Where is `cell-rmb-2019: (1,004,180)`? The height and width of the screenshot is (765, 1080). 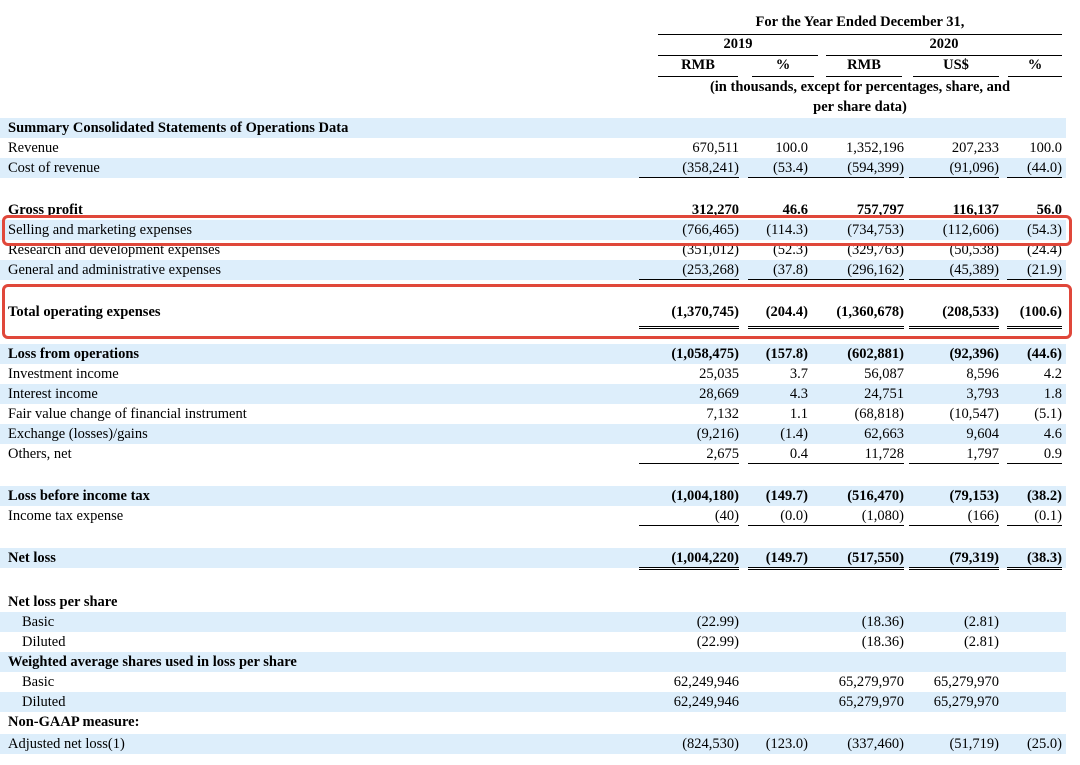 cell-rmb-2019: (1,004,180) is located at coordinates (705, 496).